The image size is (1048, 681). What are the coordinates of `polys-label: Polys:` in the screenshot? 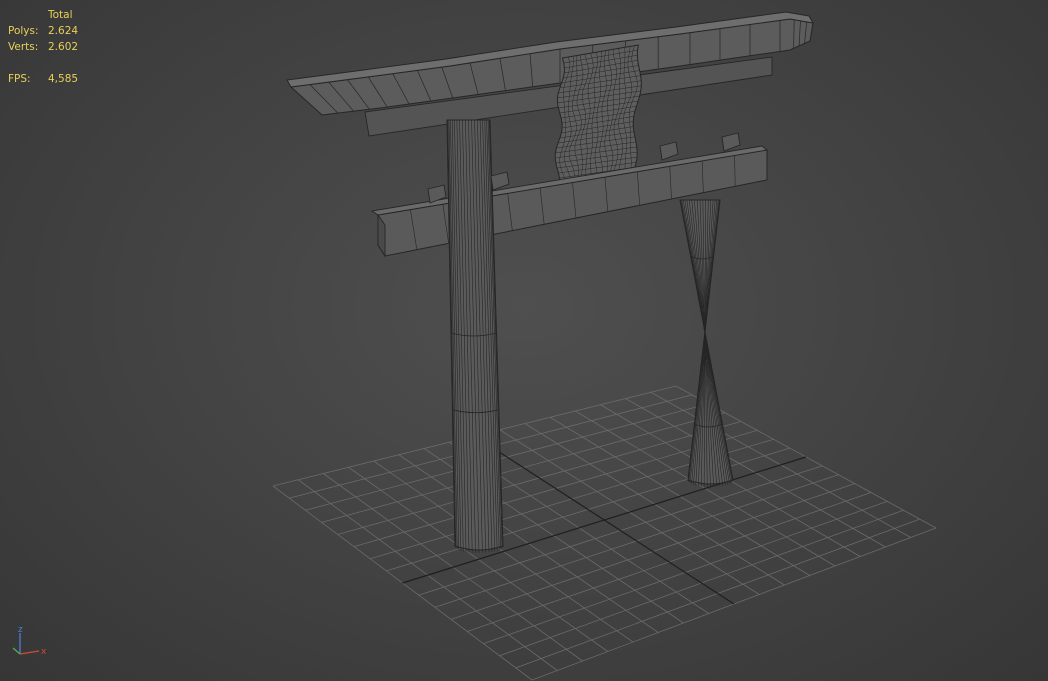 It's located at (23, 31).